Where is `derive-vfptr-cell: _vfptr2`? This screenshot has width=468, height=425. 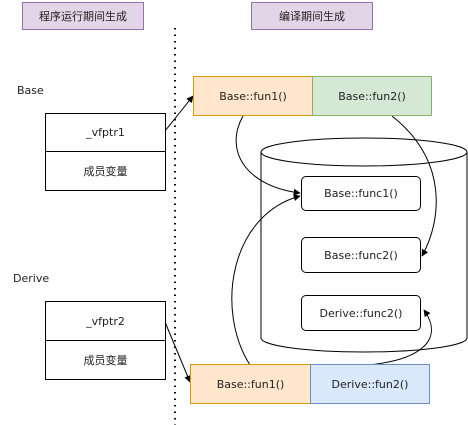
derive-vfptr-cell: _vfptr2 is located at coordinates (105, 321).